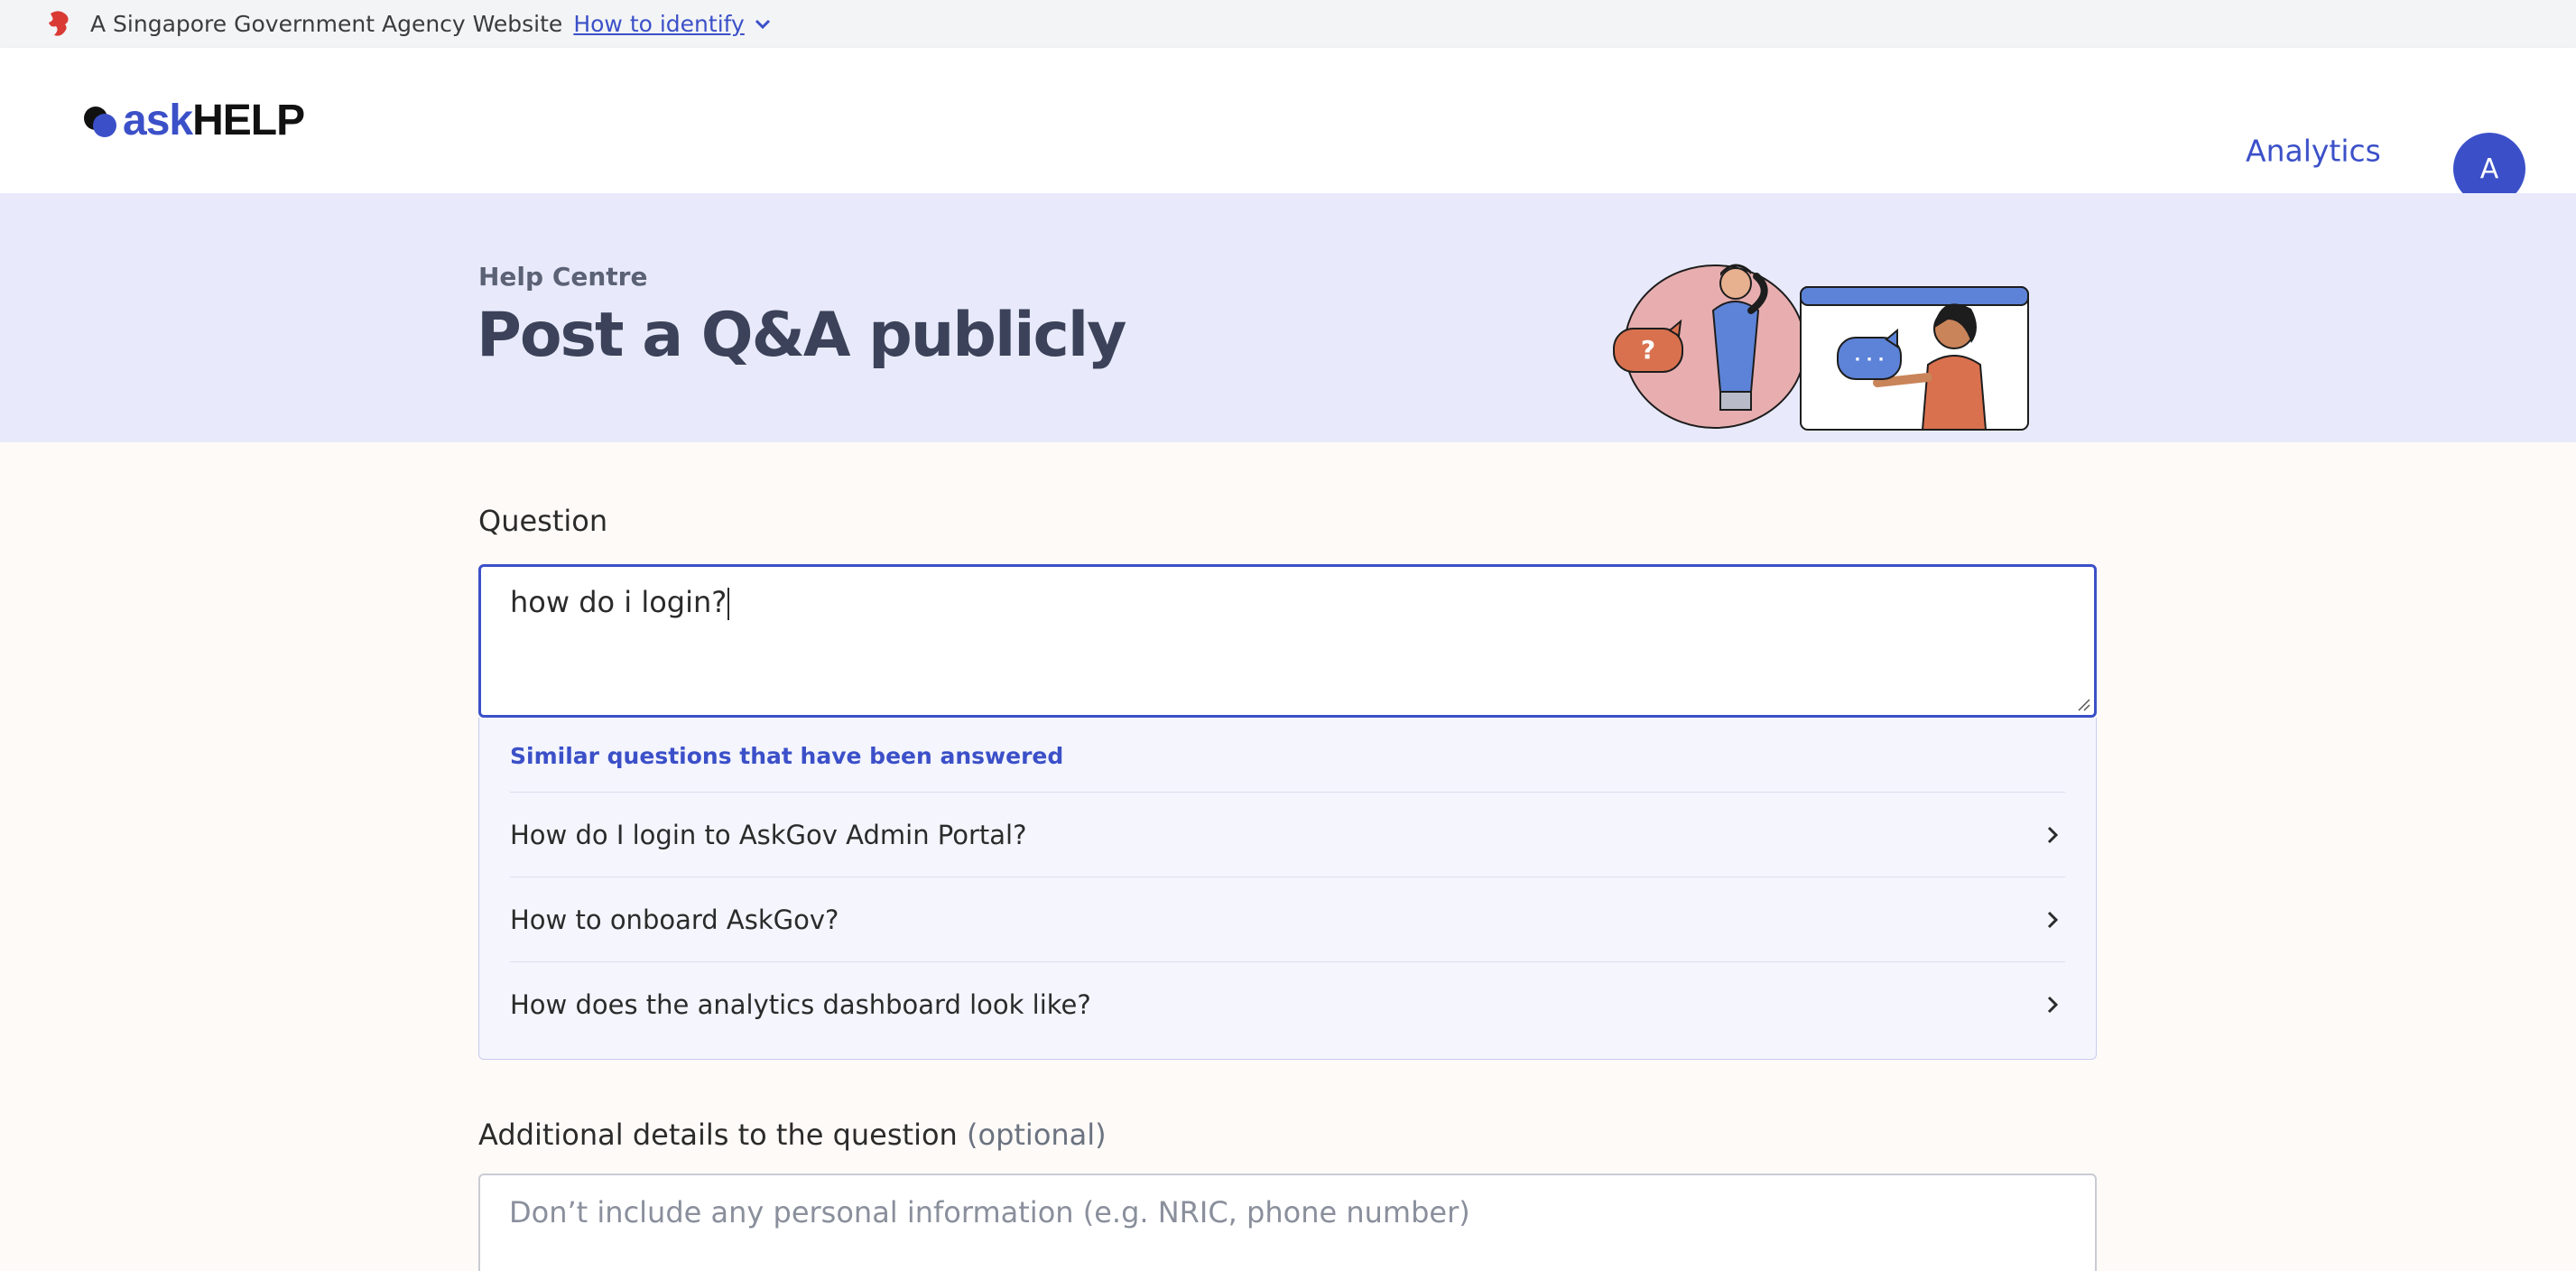 This screenshot has height=1271, width=2576. Describe the element at coordinates (2489, 169) in the screenshot. I see `avatar-initial: A` at that location.